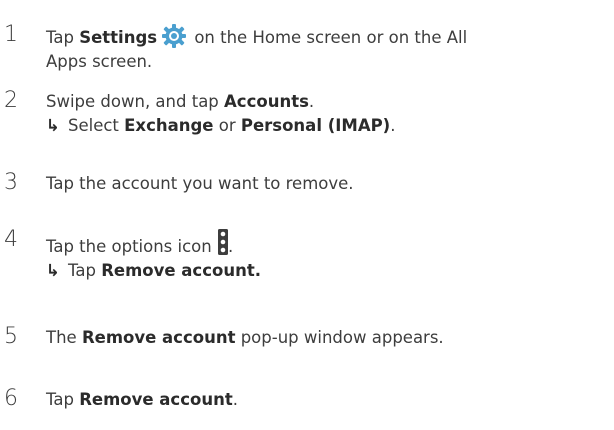  I want to click on settings-gear-icon, so click(174, 36).